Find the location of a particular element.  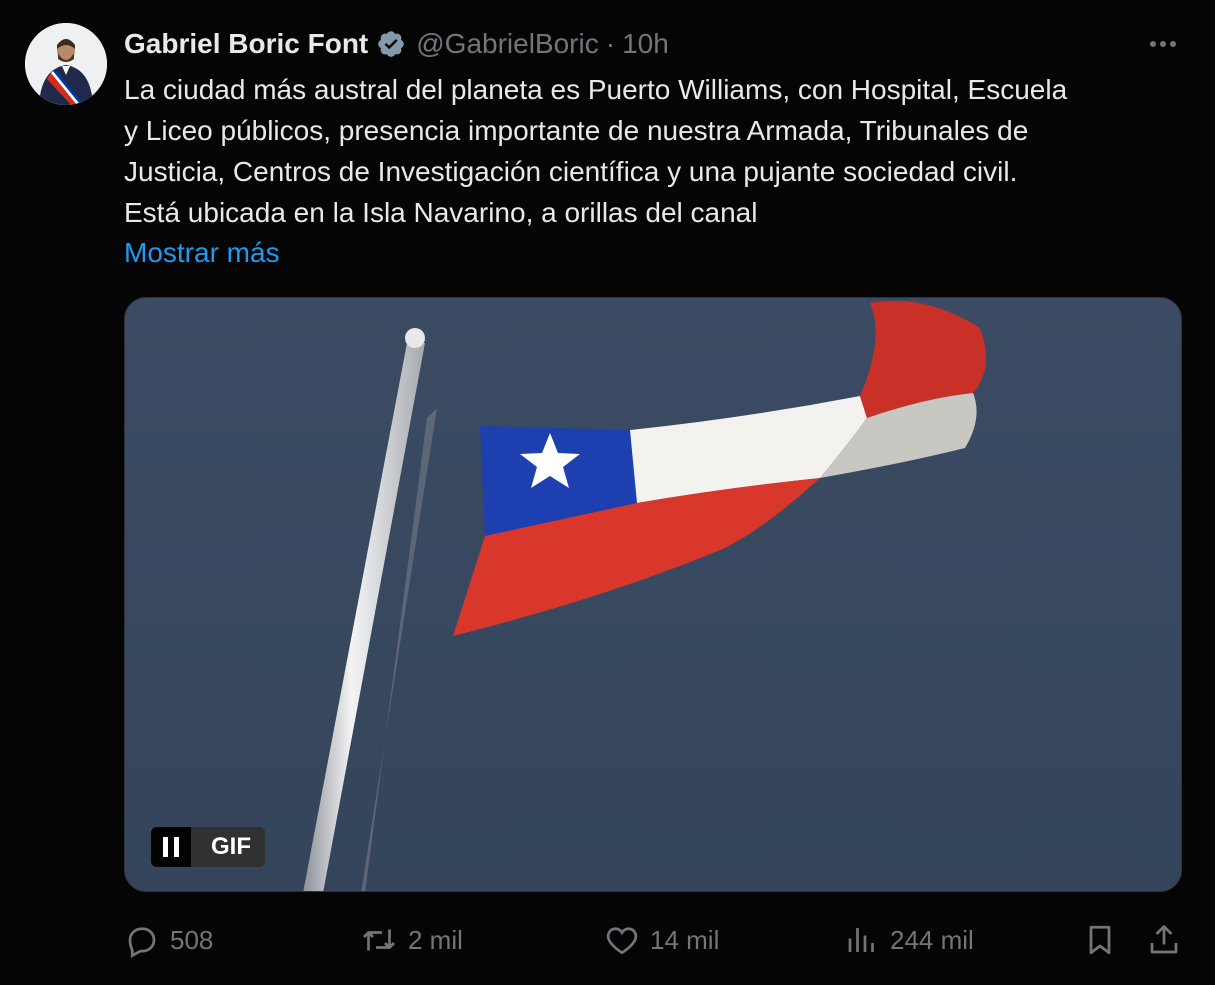

avatar-image is located at coordinates (66, 64).